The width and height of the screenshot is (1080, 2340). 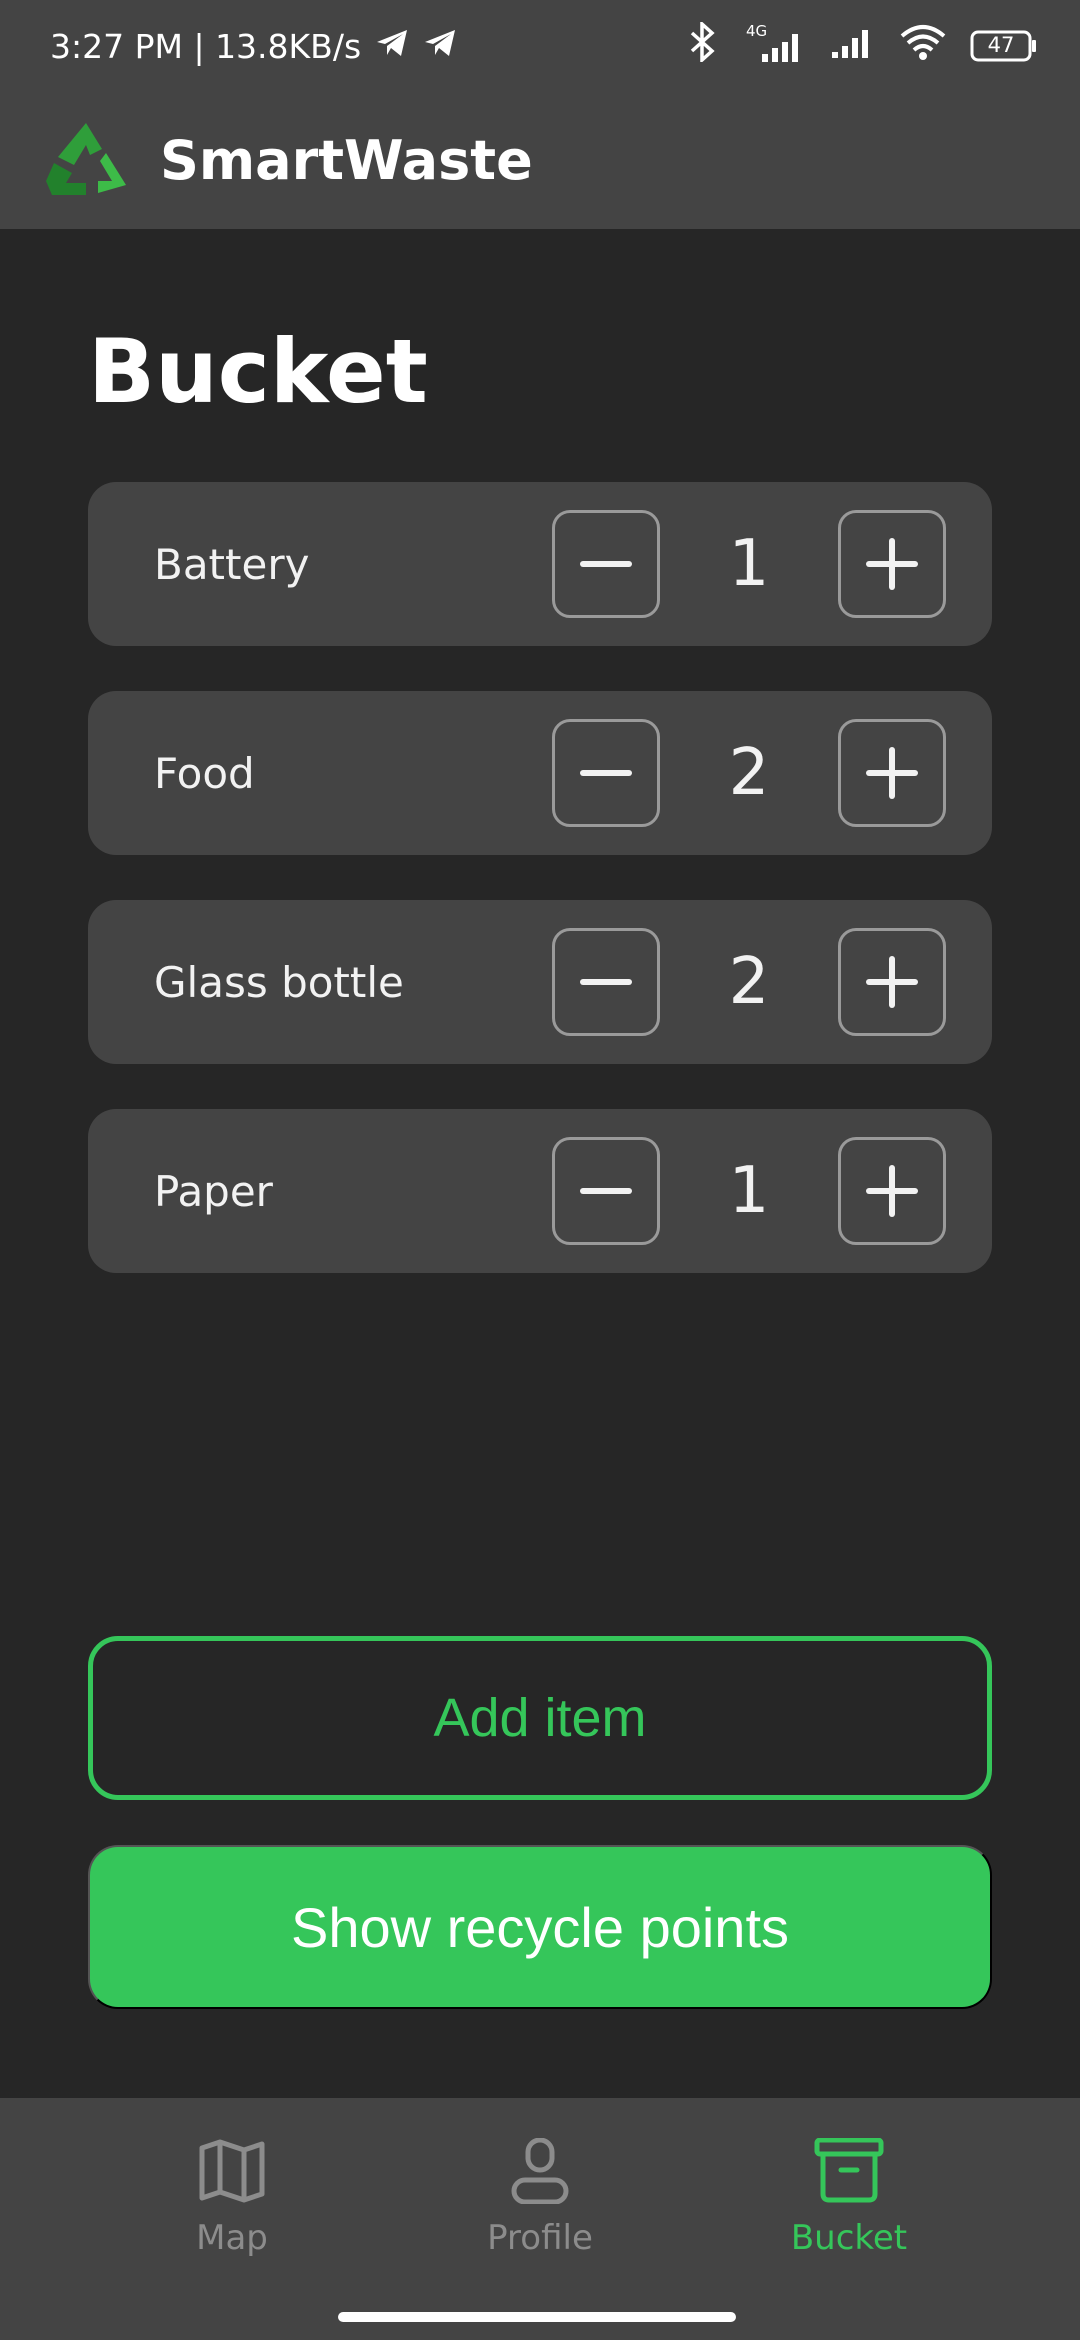 I want to click on item-label: Glass bottle, so click(x=279, y=982).